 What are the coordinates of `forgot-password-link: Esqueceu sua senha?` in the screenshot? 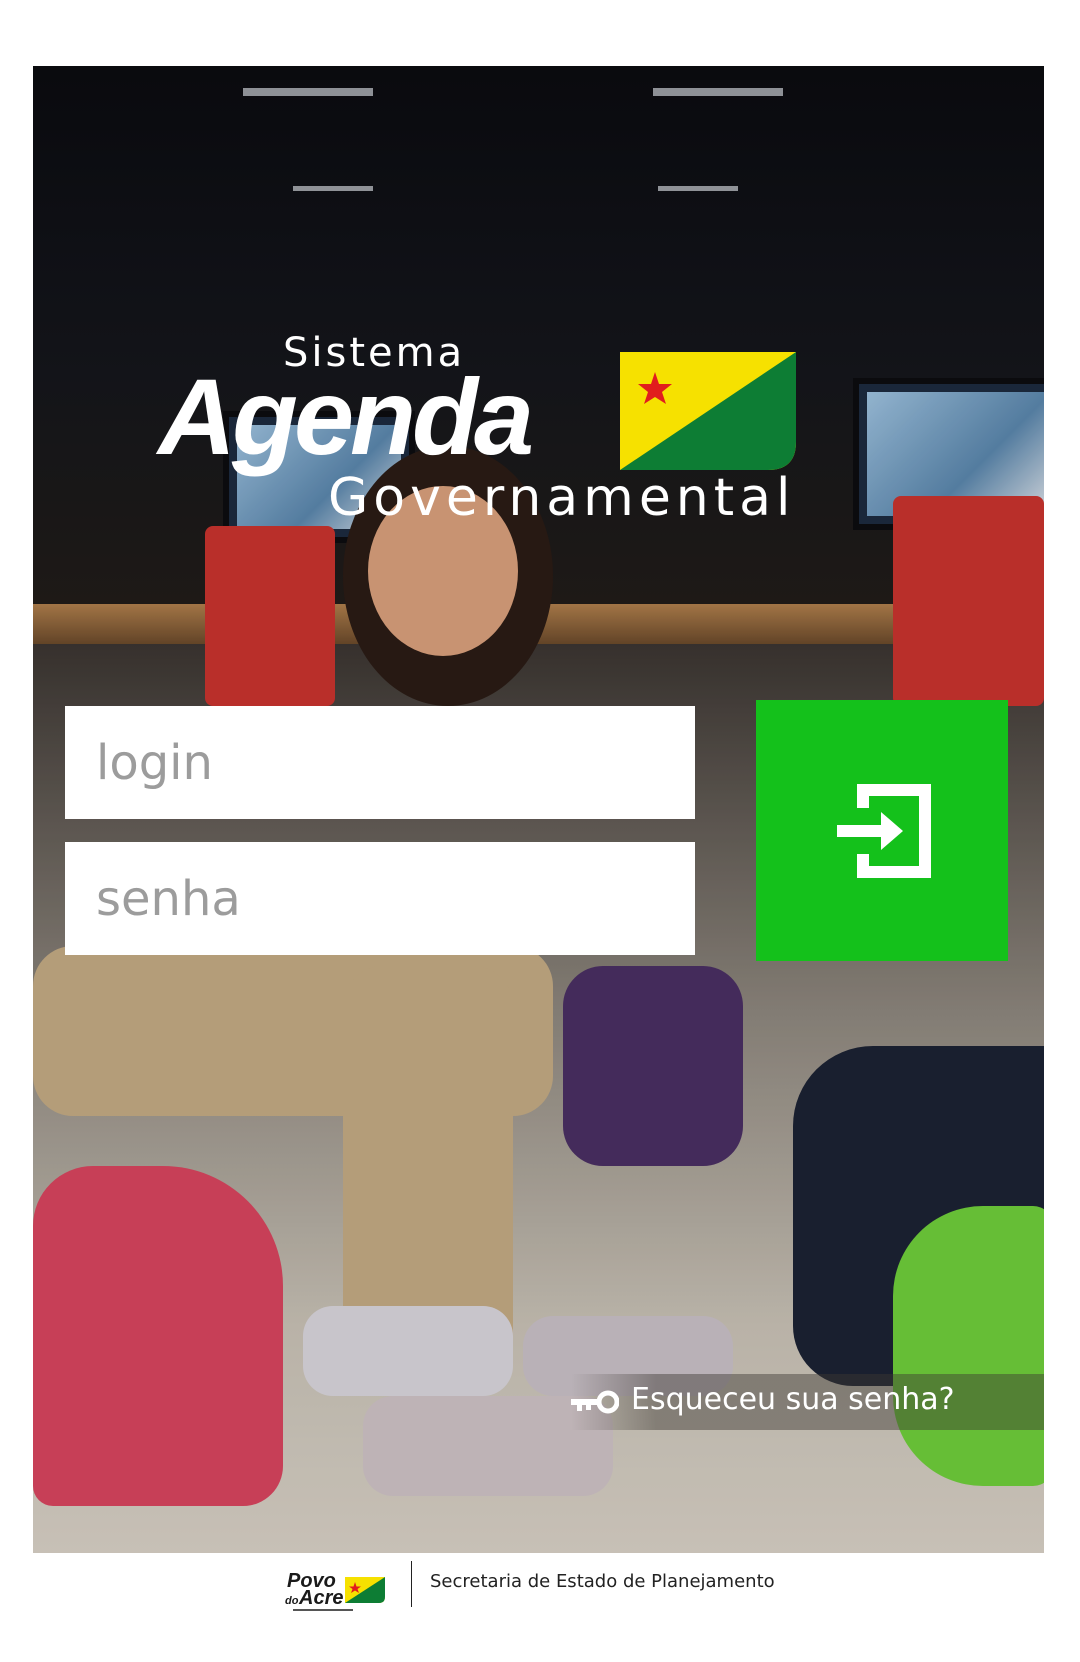 It's located at (807, 1402).